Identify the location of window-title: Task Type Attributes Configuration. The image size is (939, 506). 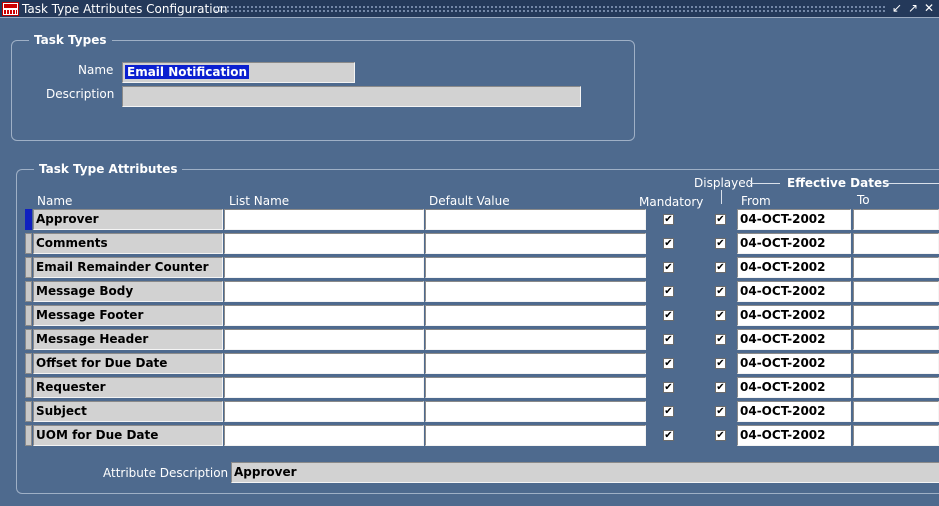
(127, 9).